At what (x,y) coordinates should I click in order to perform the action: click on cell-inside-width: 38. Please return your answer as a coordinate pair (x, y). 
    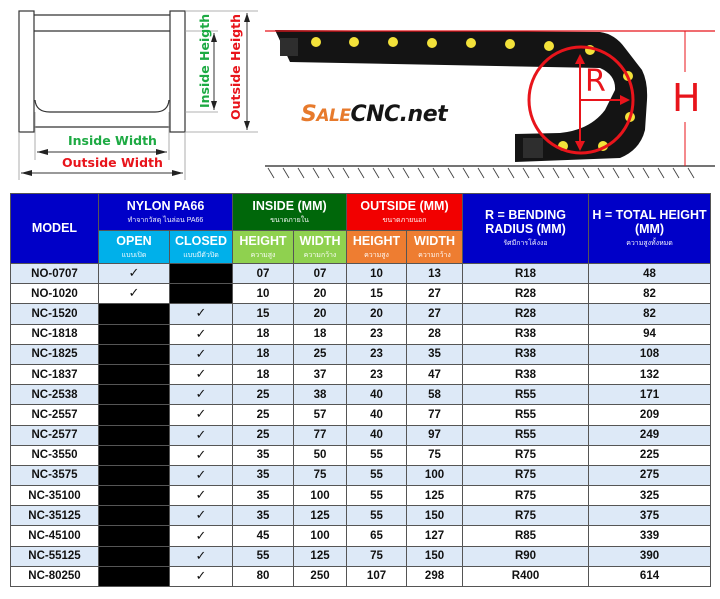
    Looking at the image, I should click on (320, 395).